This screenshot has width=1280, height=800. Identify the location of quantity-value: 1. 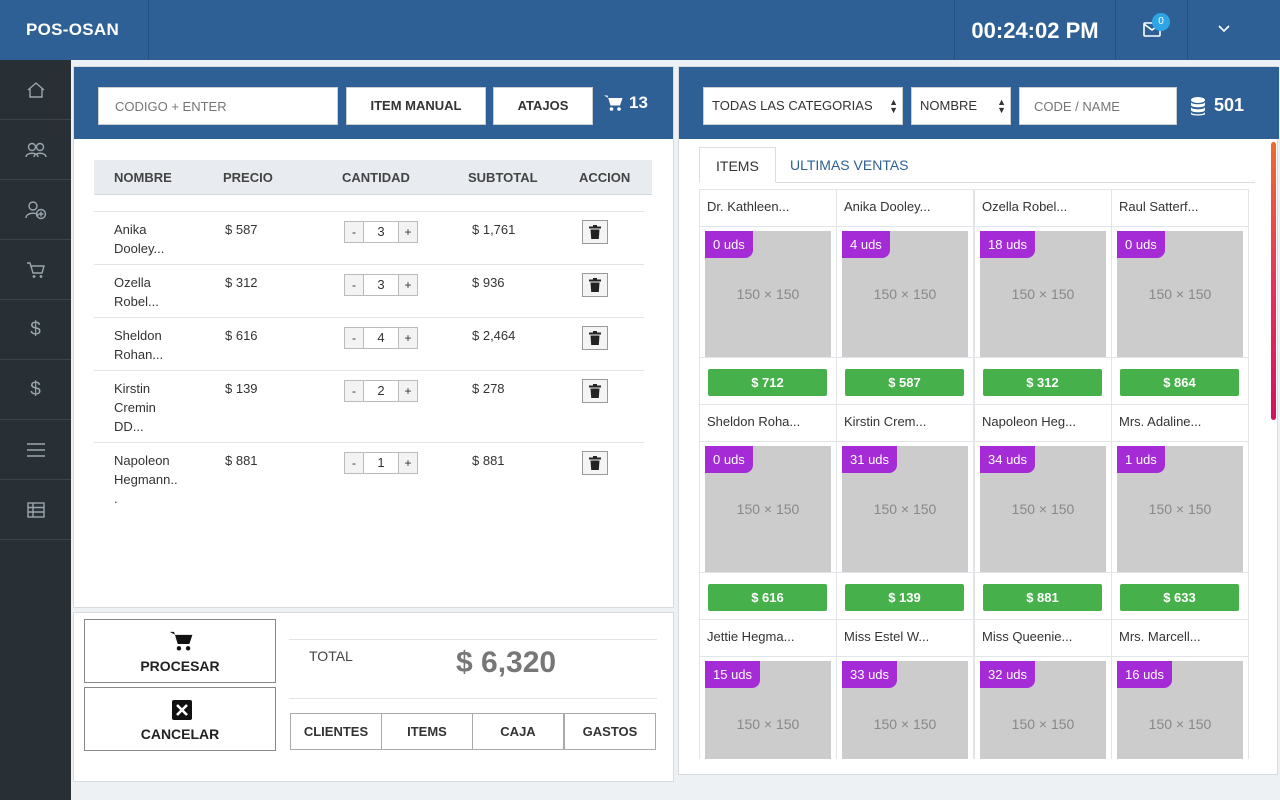
(381, 463).